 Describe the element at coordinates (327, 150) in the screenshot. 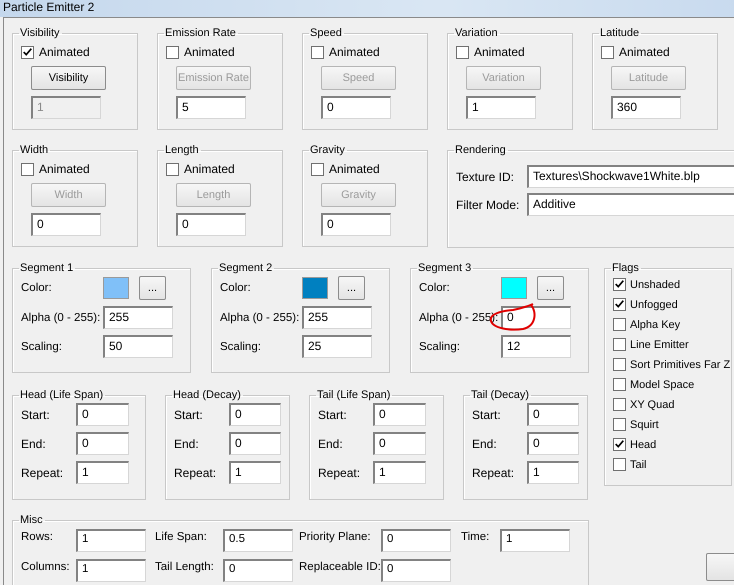

I see `group-title: Gravity` at that location.